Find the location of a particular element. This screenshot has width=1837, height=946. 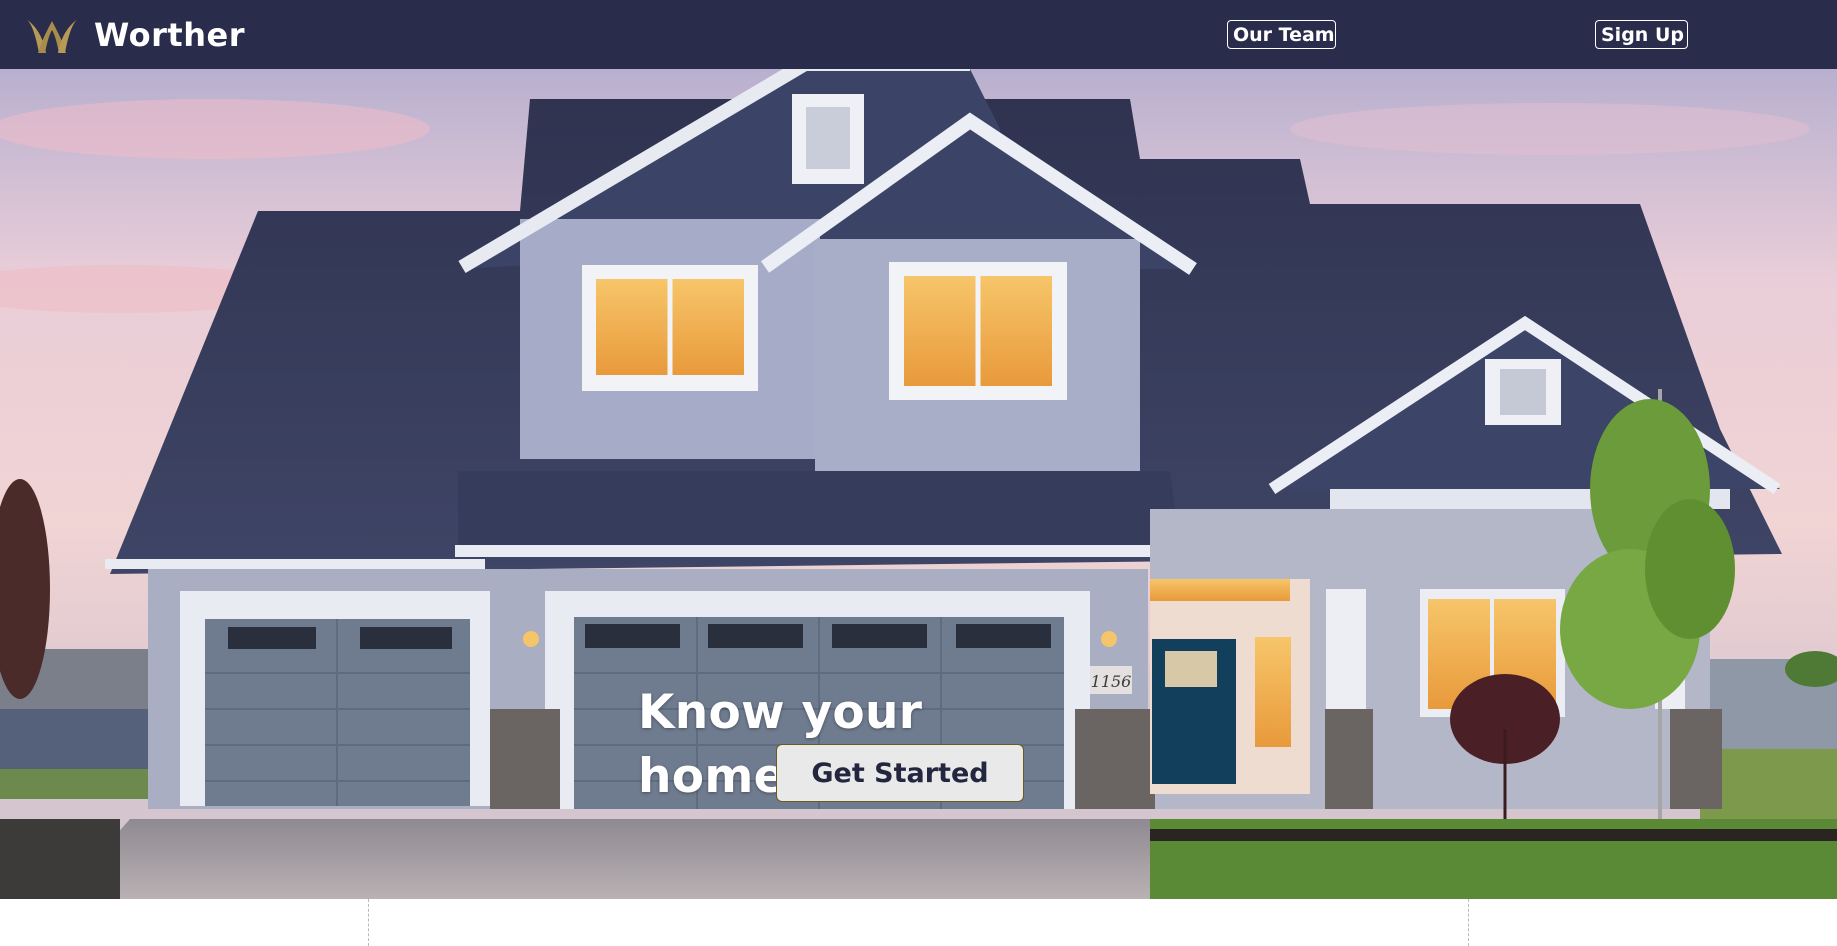

content-section is located at coordinates (918, 922).